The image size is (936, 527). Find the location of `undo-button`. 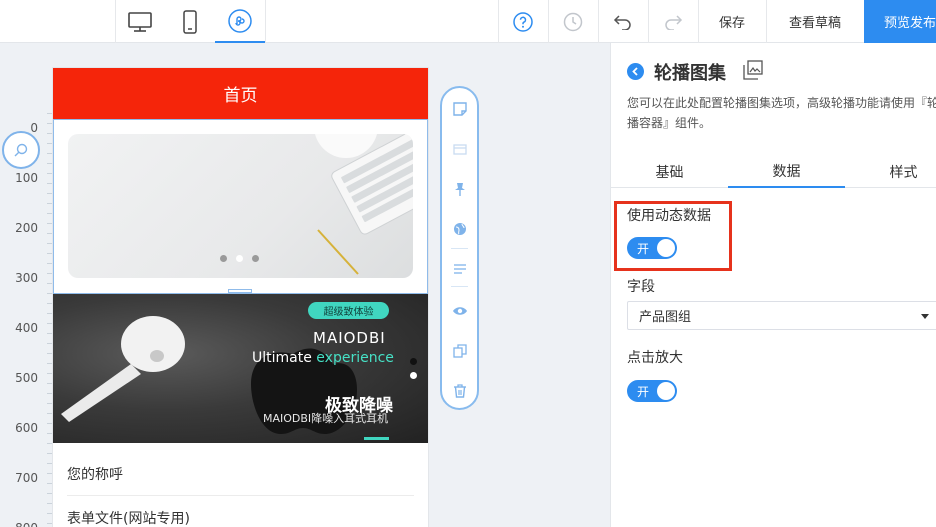

undo-button is located at coordinates (623, 21).